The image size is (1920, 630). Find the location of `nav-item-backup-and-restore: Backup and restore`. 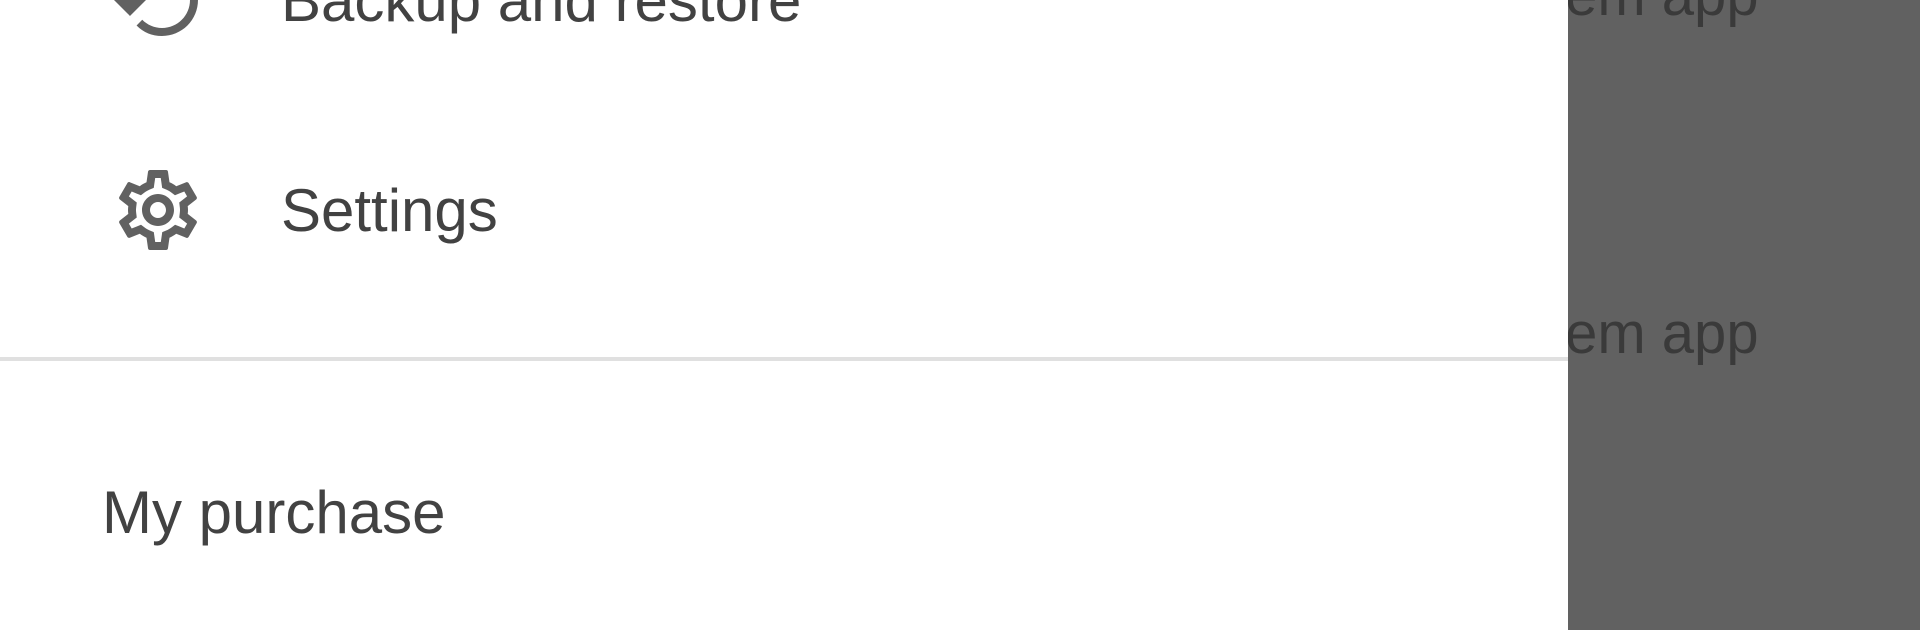

nav-item-backup-and-restore: Backup and restore is located at coordinates (784, 37).